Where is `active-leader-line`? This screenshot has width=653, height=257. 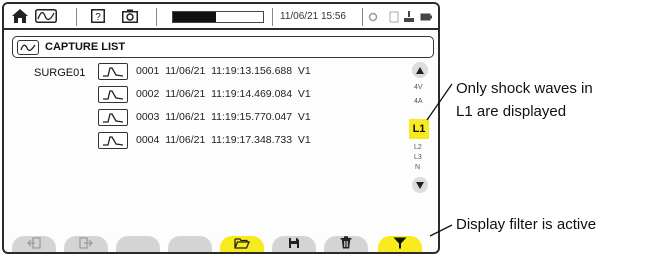 active-leader-line is located at coordinates (441, 230).